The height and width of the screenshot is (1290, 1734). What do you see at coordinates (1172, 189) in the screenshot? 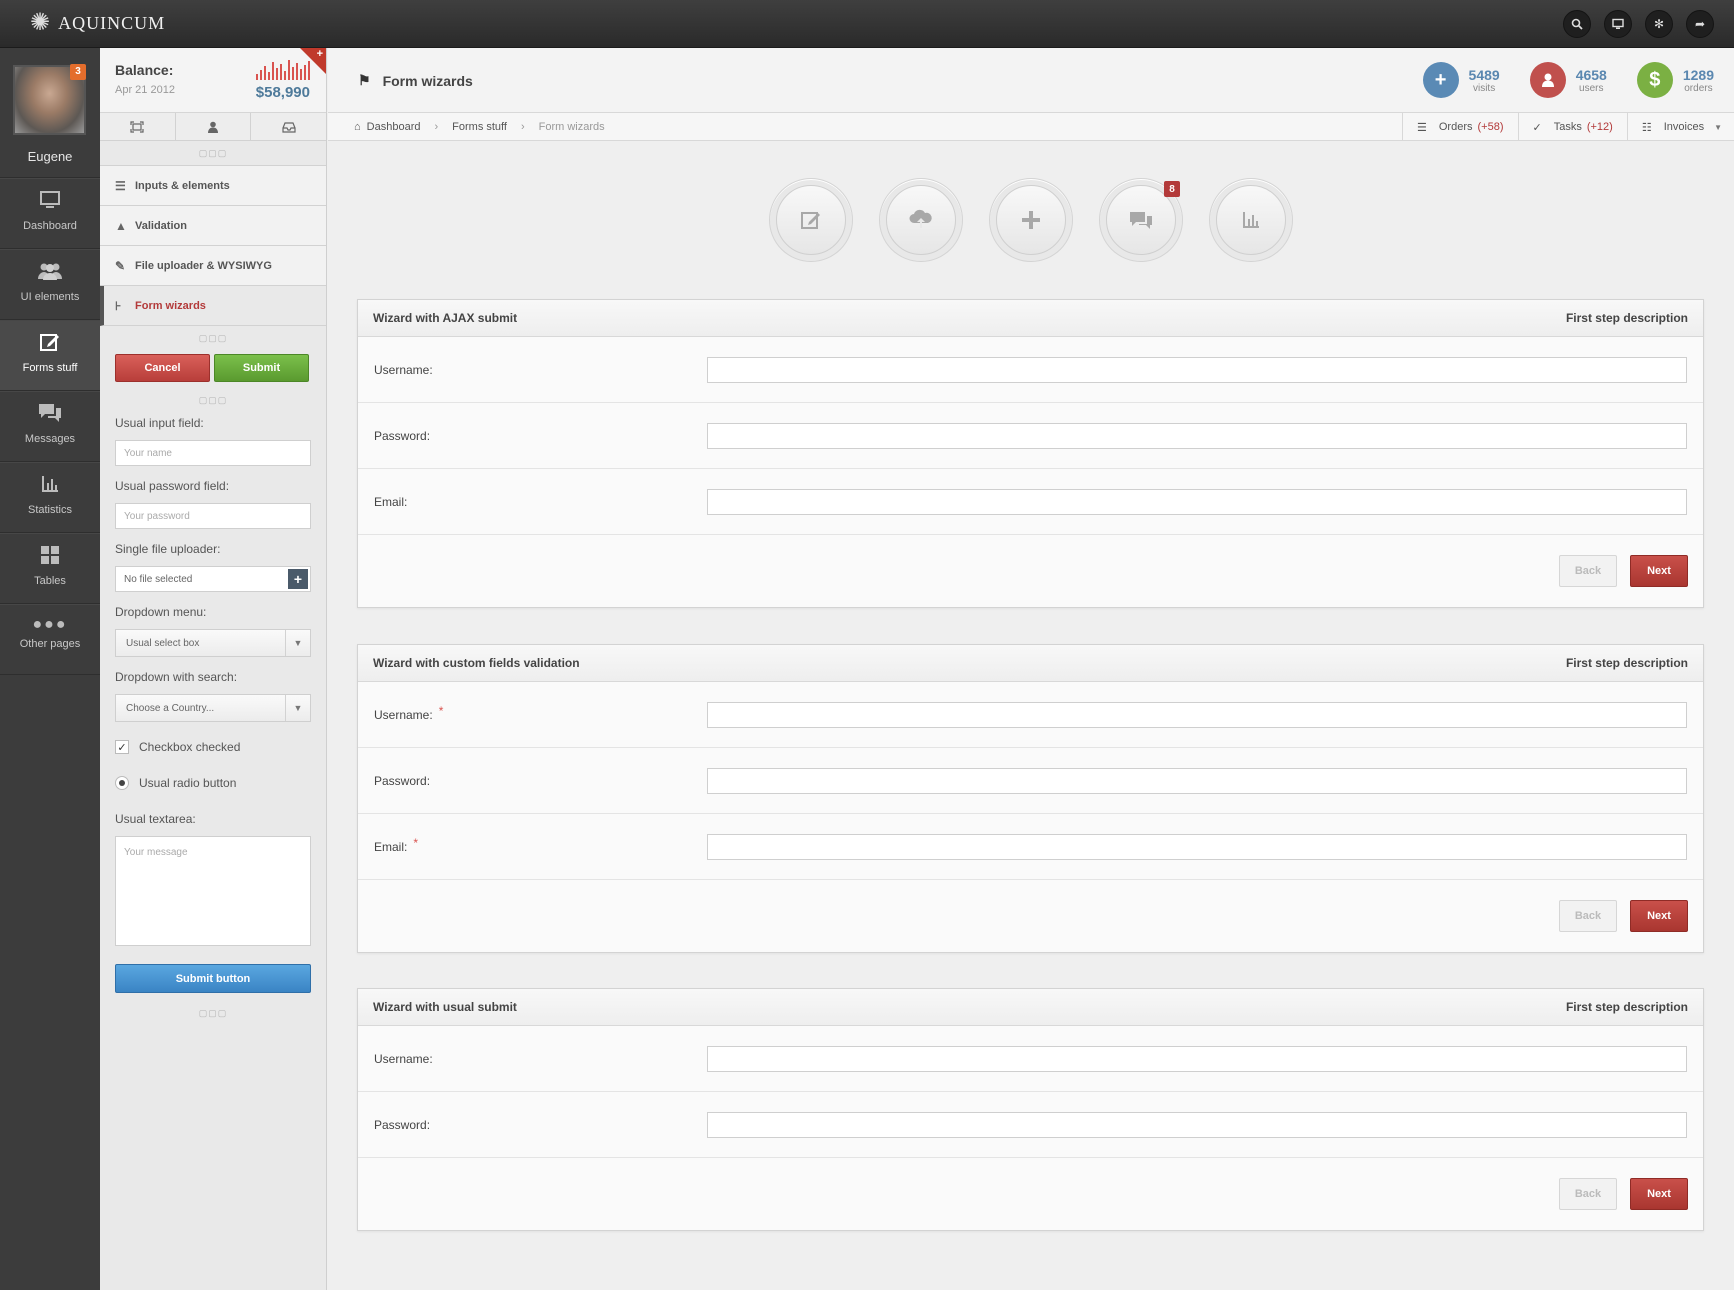
I see `message-count-badge: 8` at bounding box center [1172, 189].